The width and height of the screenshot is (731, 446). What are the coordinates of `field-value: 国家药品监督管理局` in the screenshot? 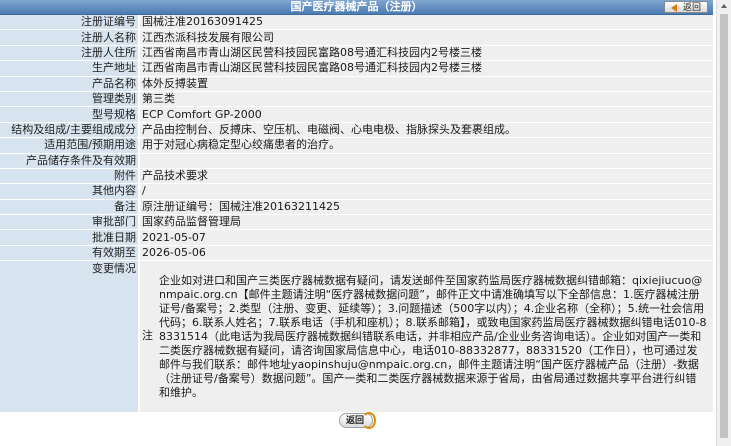 It's located at (426, 222).